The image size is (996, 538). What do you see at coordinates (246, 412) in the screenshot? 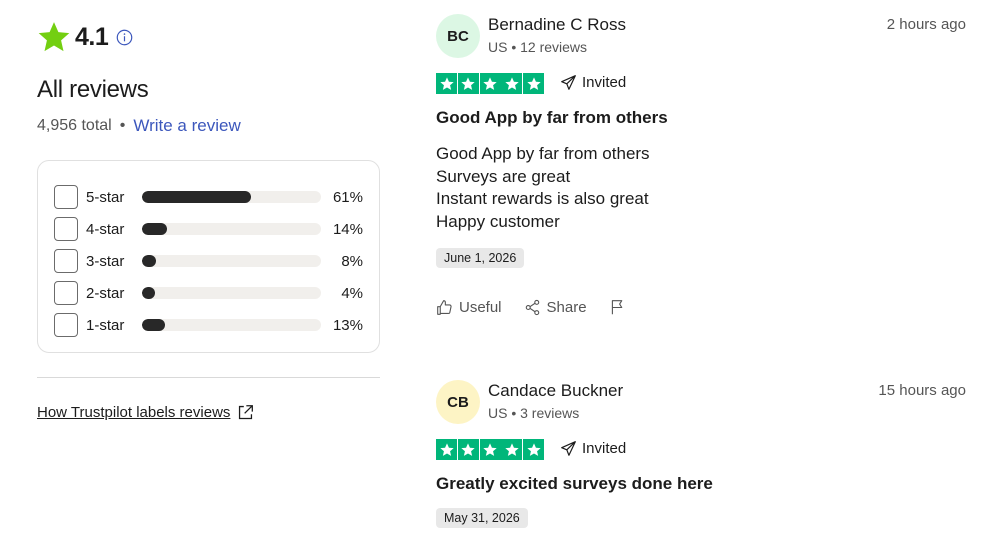
I see `external-link-icon` at bounding box center [246, 412].